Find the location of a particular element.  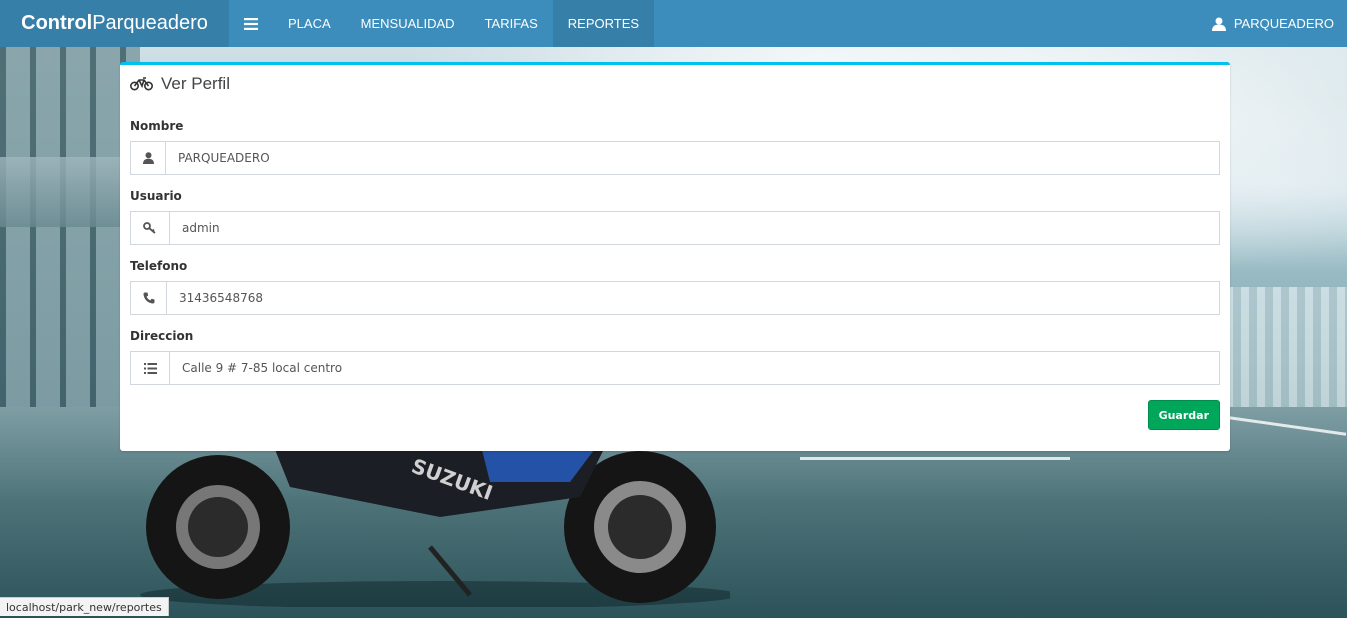

user-name: PARQUEADERO is located at coordinates (1283, 23).